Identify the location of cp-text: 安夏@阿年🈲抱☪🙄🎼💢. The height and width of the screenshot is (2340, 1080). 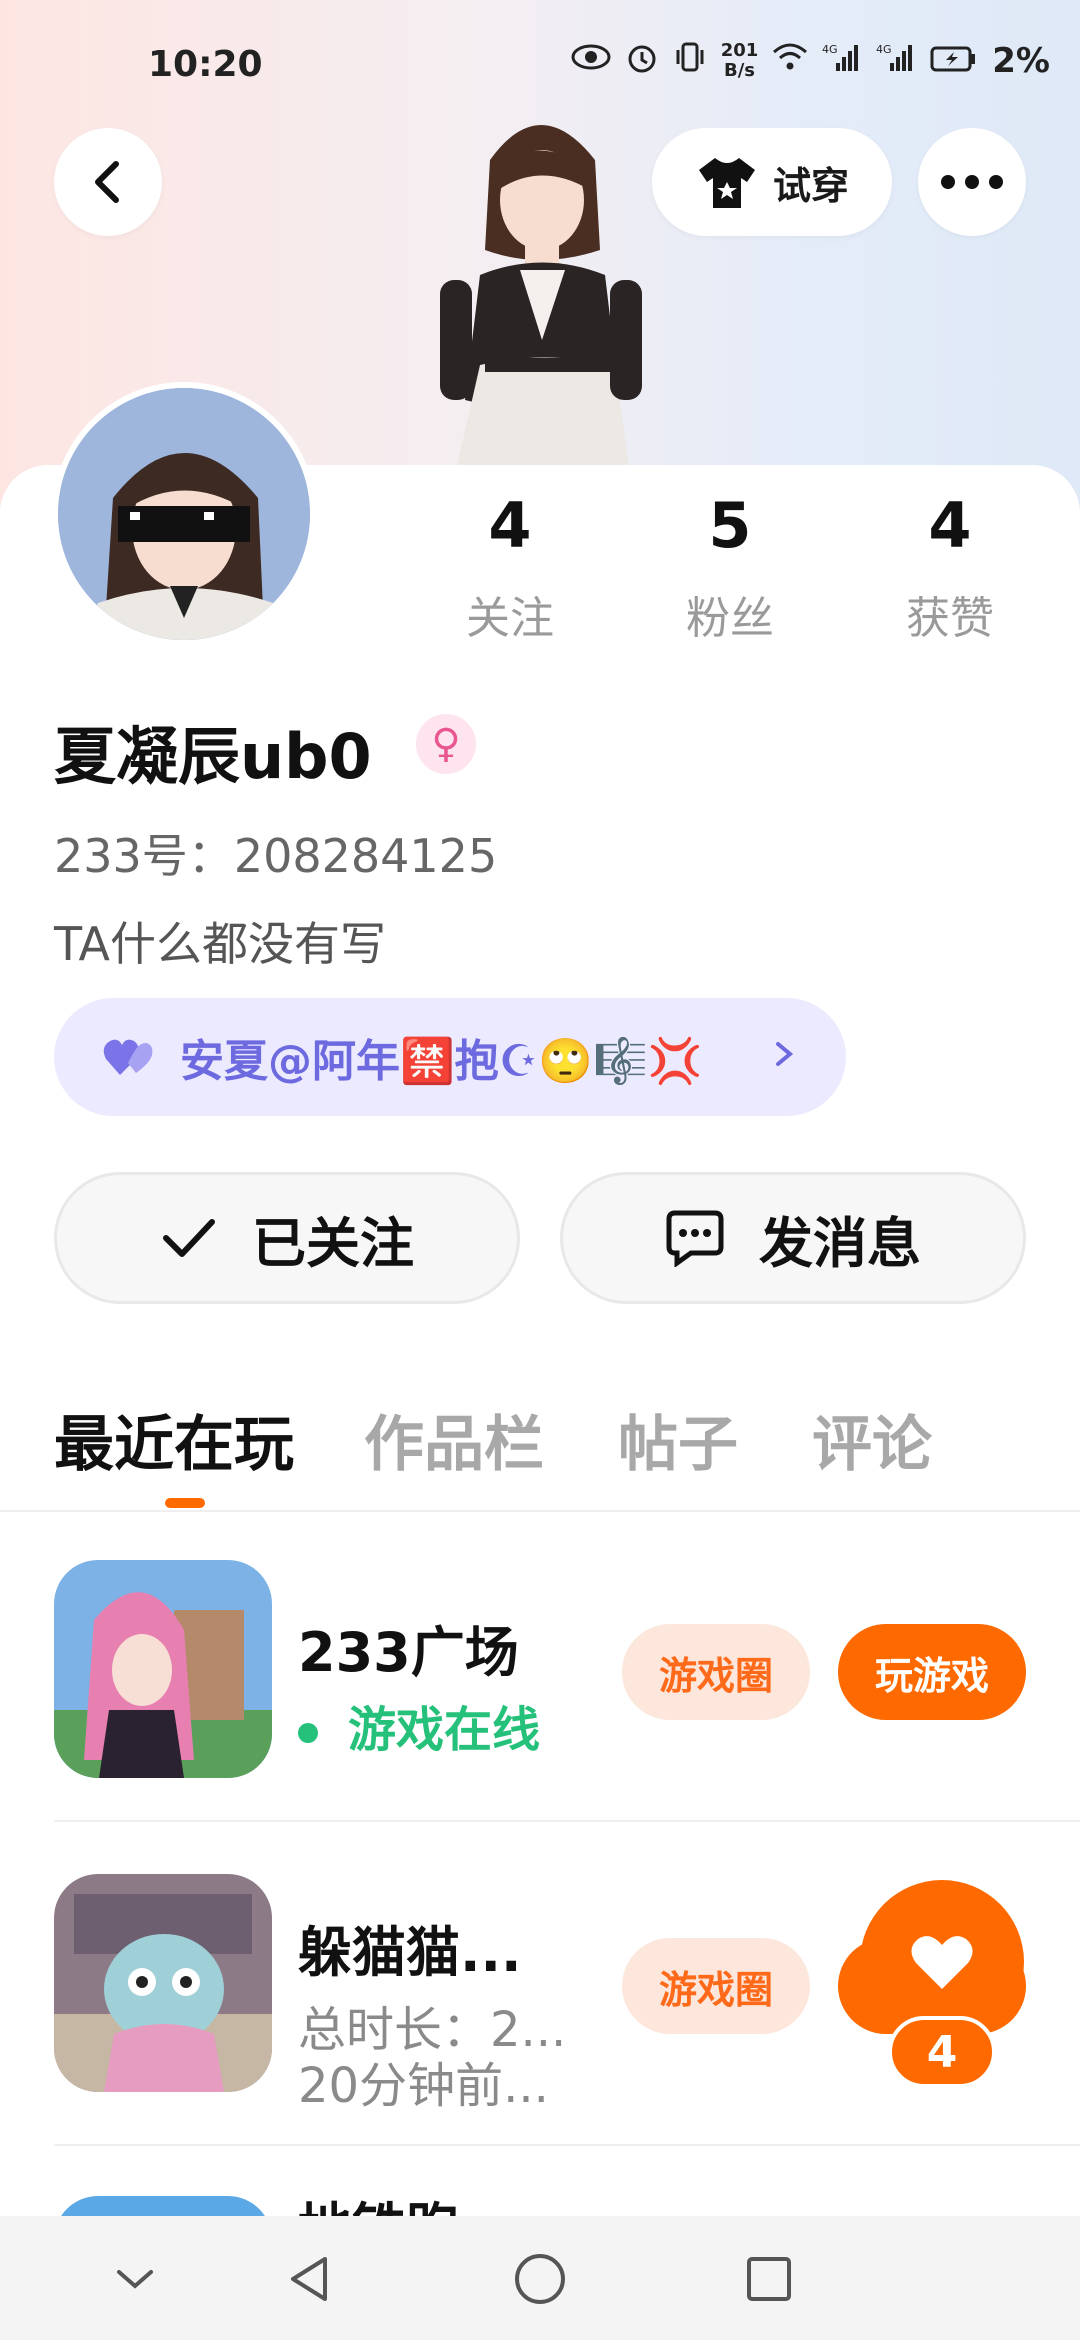
(441, 1061).